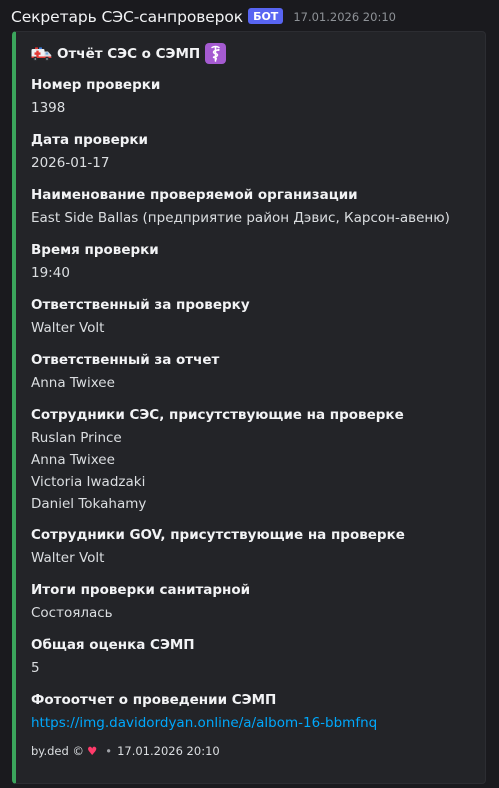  What do you see at coordinates (140, 305) in the screenshot?
I see `field-name: Ответственный за проверку` at bounding box center [140, 305].